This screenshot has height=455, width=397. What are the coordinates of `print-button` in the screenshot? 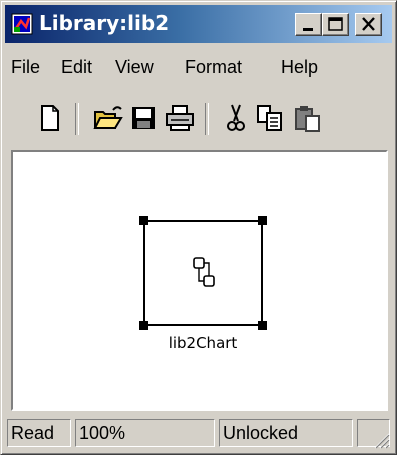 It's located at (180, 118).